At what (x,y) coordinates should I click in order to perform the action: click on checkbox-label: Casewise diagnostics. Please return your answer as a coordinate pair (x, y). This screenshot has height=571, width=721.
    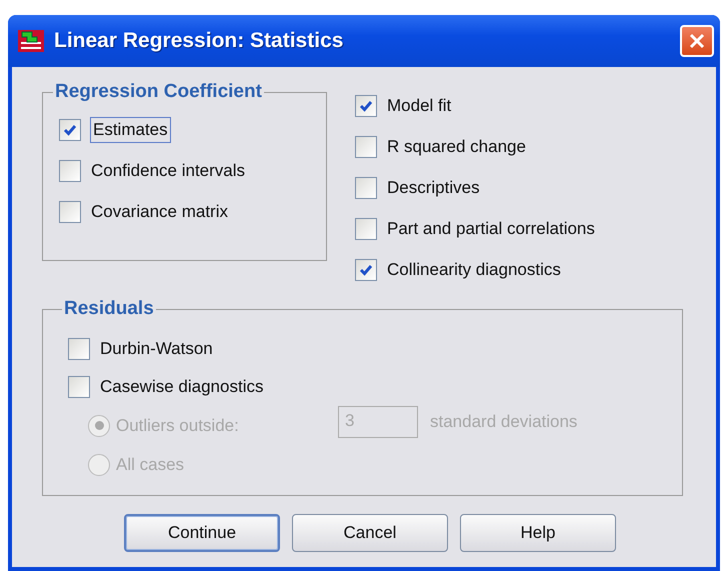
    Looking at the image, I should click on (182, 387).